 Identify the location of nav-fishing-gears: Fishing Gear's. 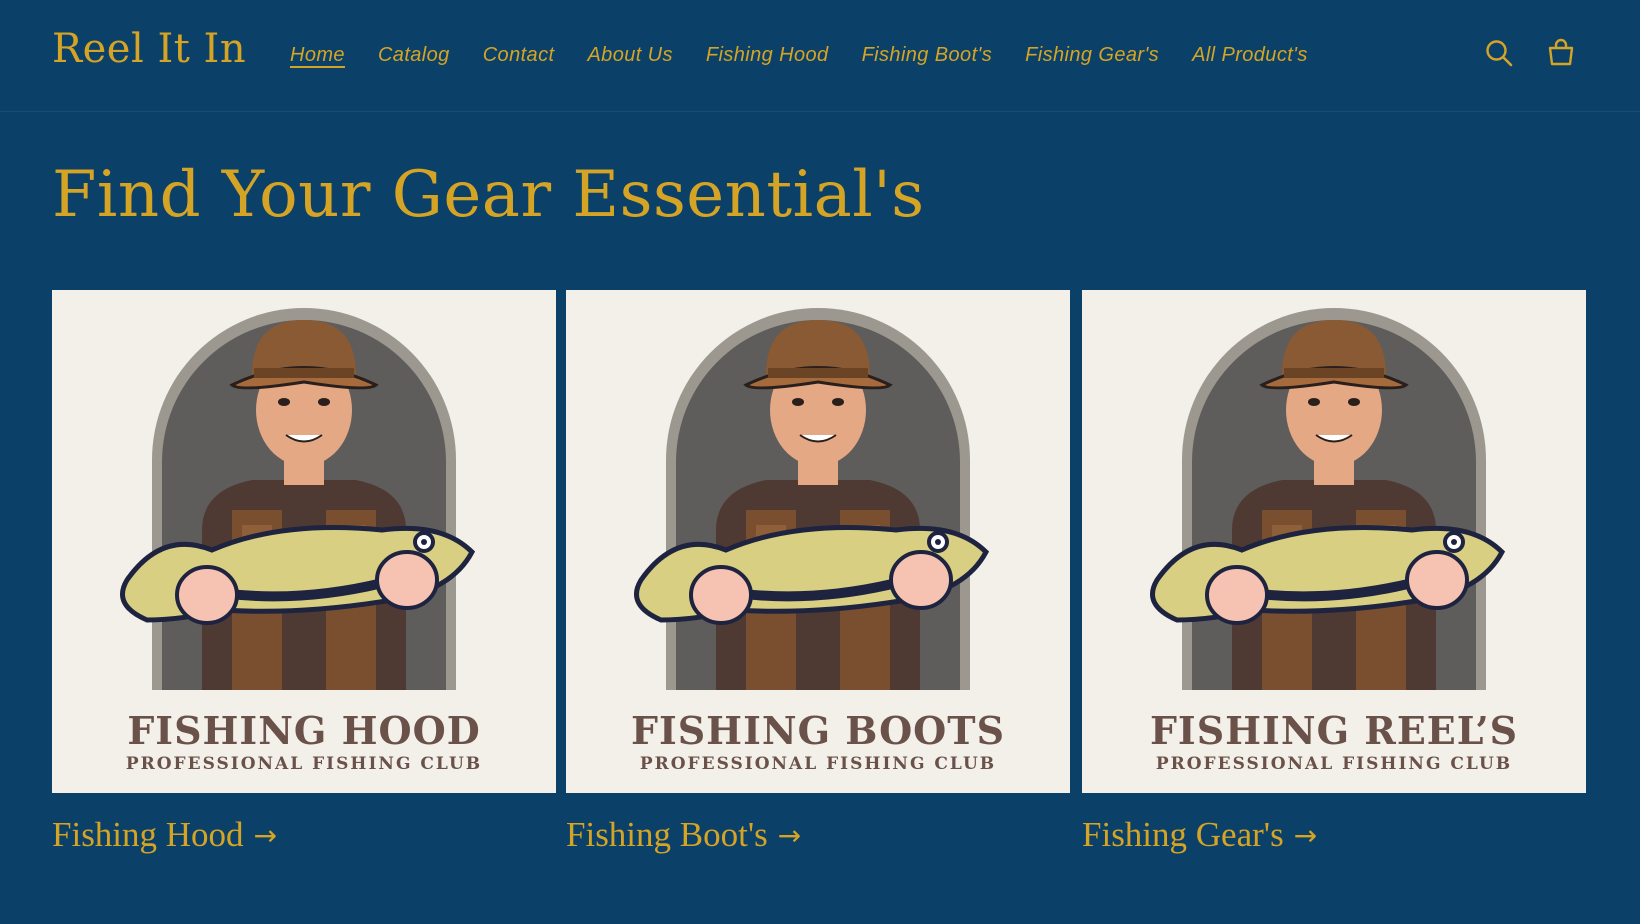
(1092, 55).